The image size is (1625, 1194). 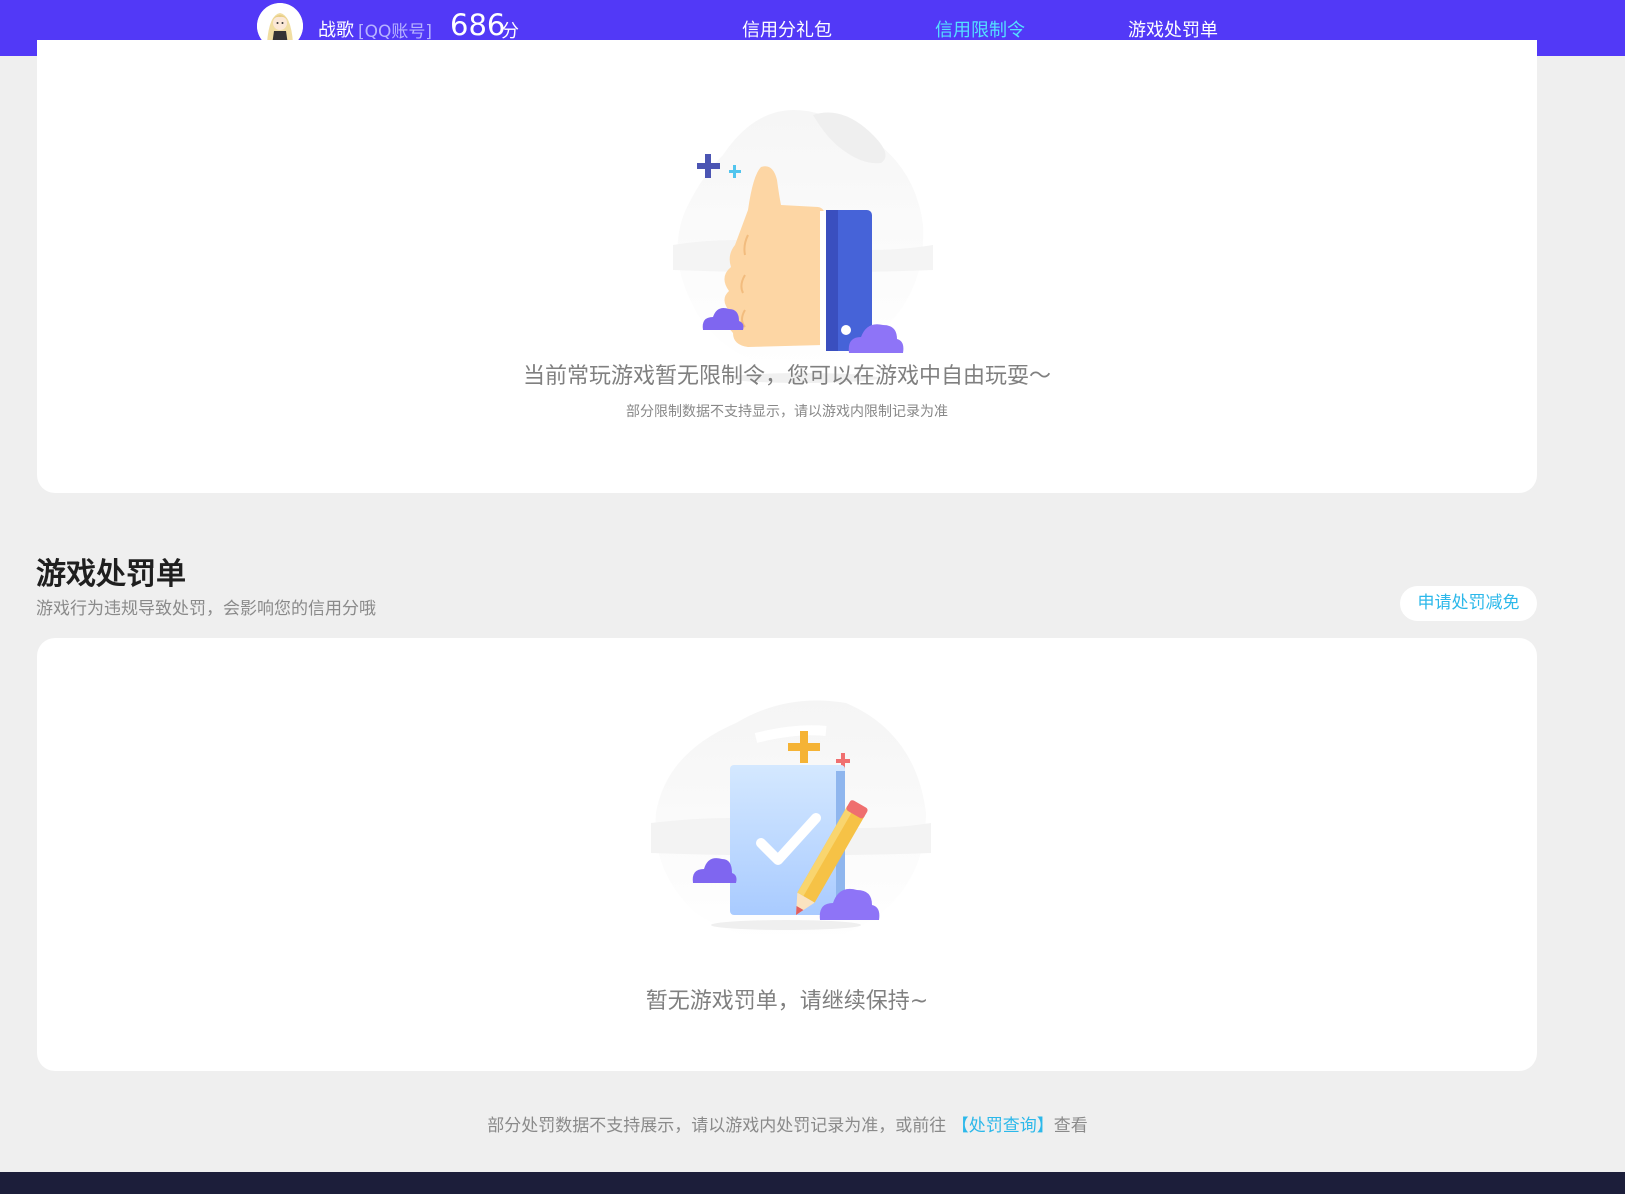 What do you see at coordinates (111, 574) in the screenshot?
I see `penalty-section-title: 游戏处罚单` at bounding box center [111, 574].